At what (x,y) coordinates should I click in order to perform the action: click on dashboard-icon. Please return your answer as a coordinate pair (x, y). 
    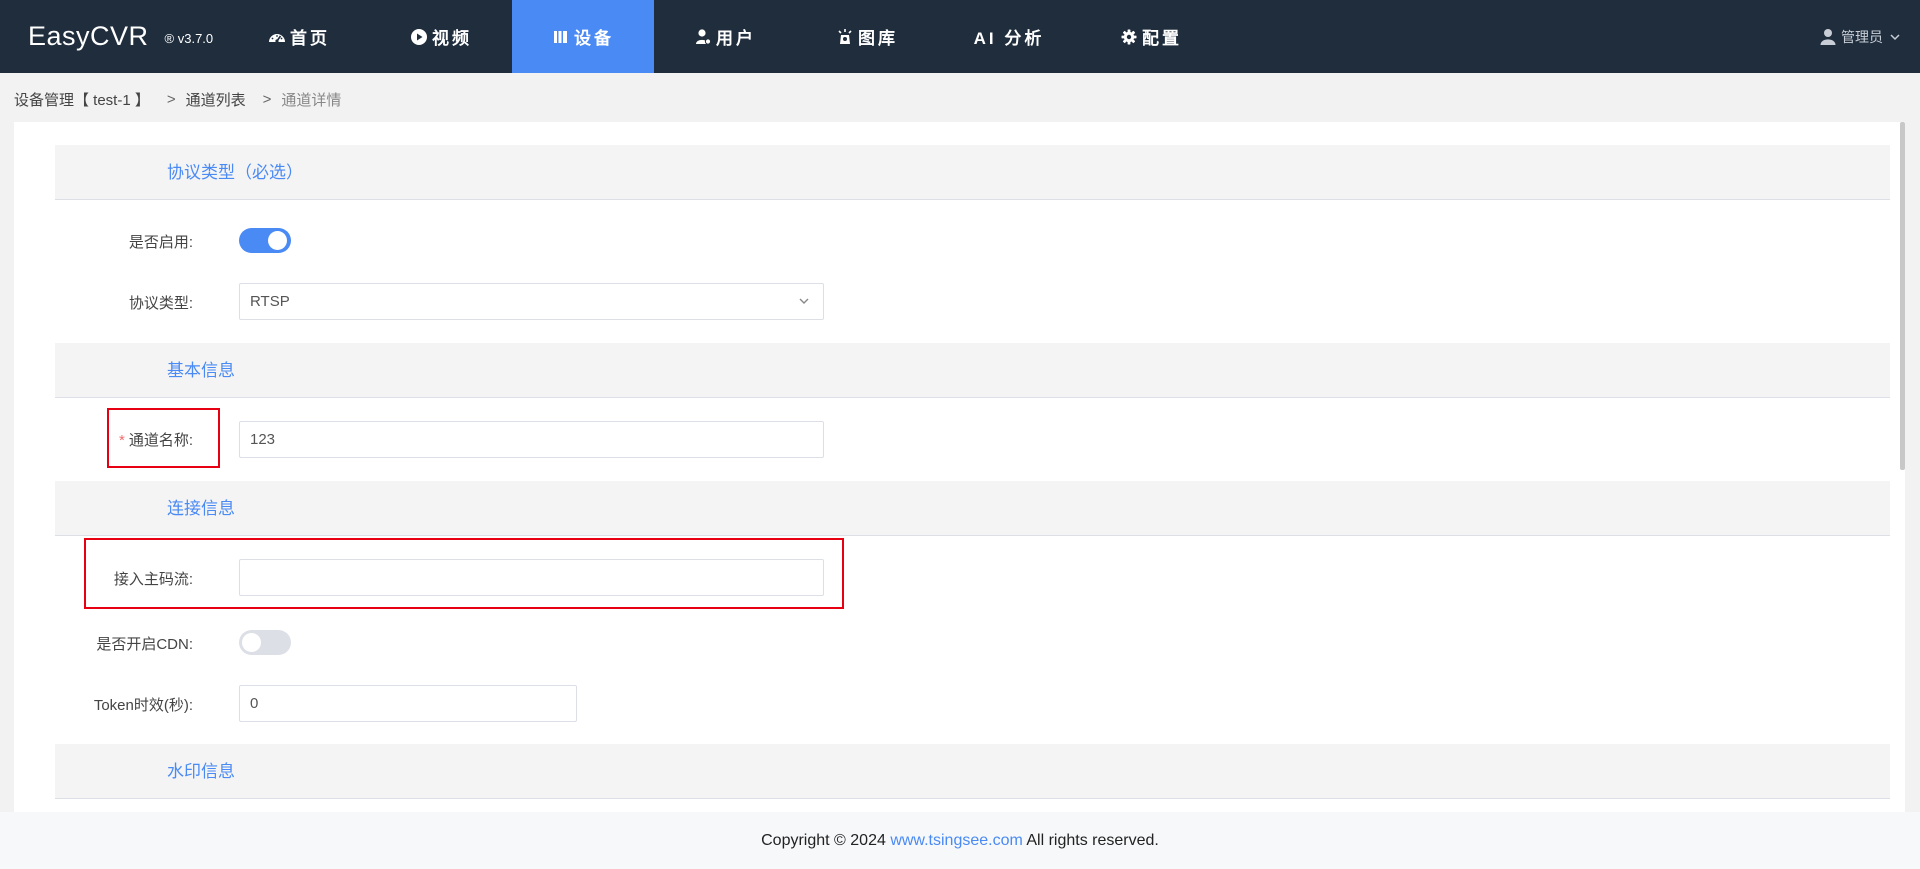
    Looking at the image, I should click on (277, 37).